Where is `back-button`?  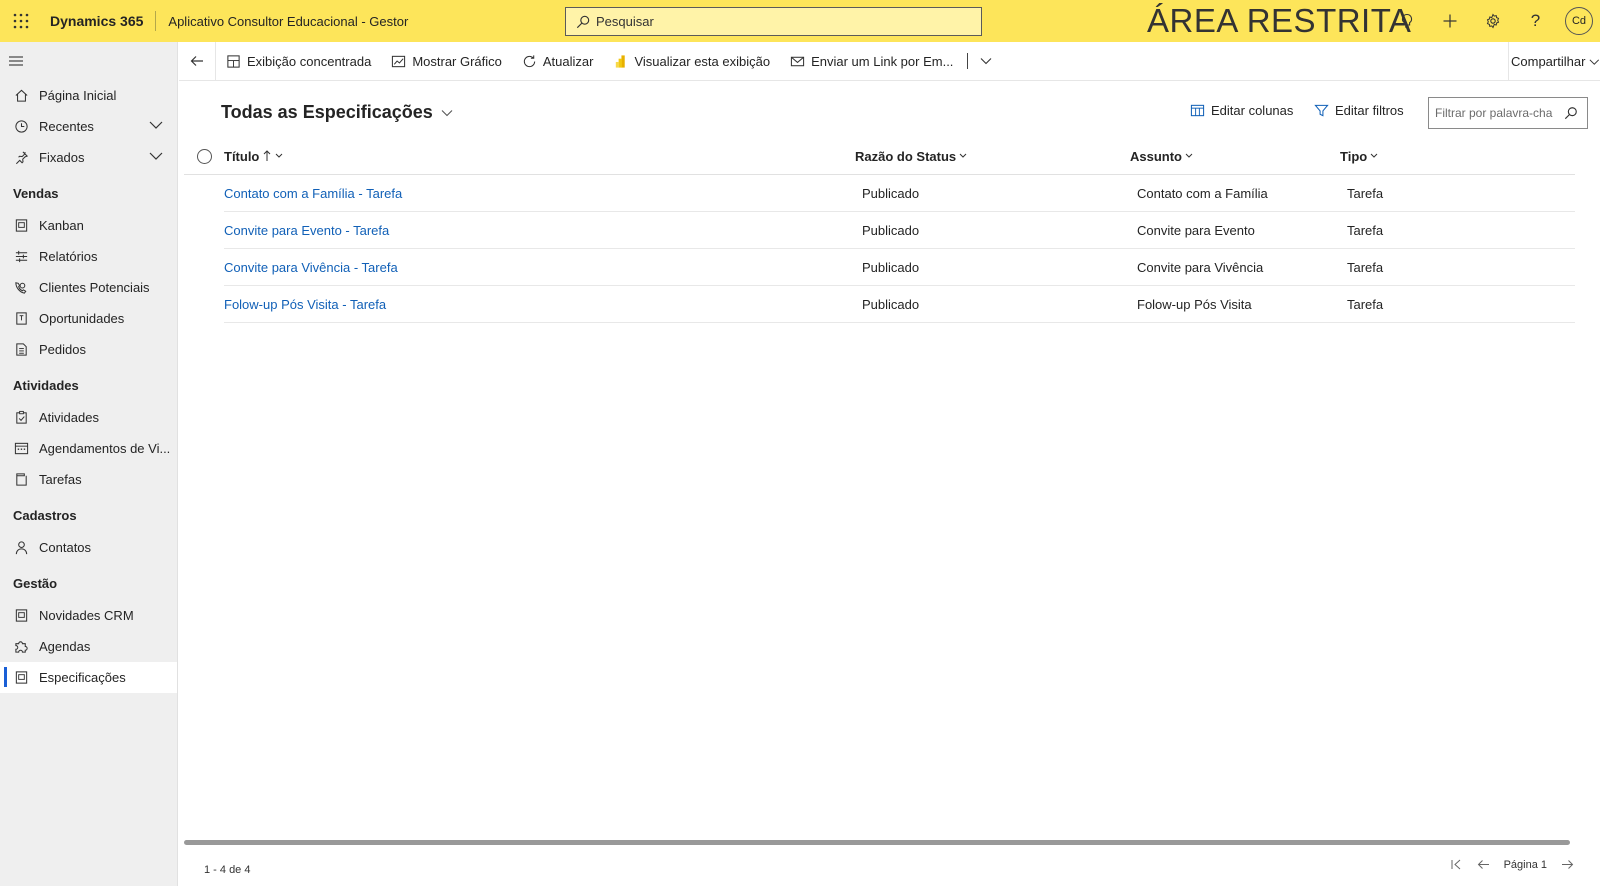
back-button is located at coordinates (197, 61).